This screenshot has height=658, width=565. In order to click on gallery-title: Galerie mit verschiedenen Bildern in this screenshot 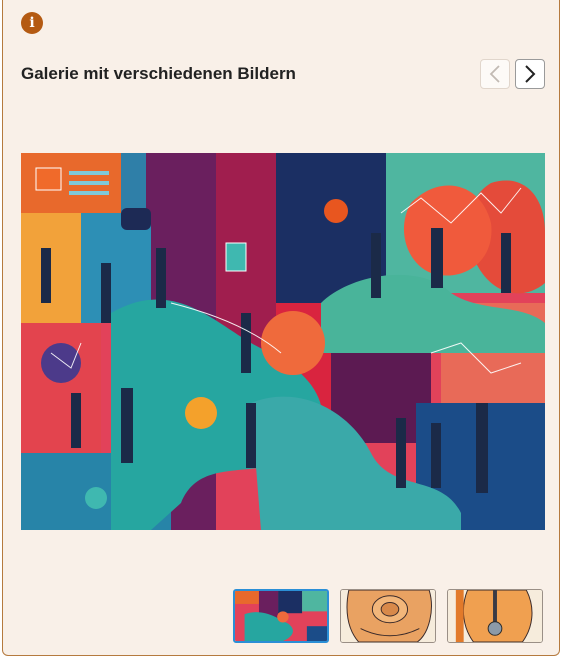, I will do `click(158, 73)`.